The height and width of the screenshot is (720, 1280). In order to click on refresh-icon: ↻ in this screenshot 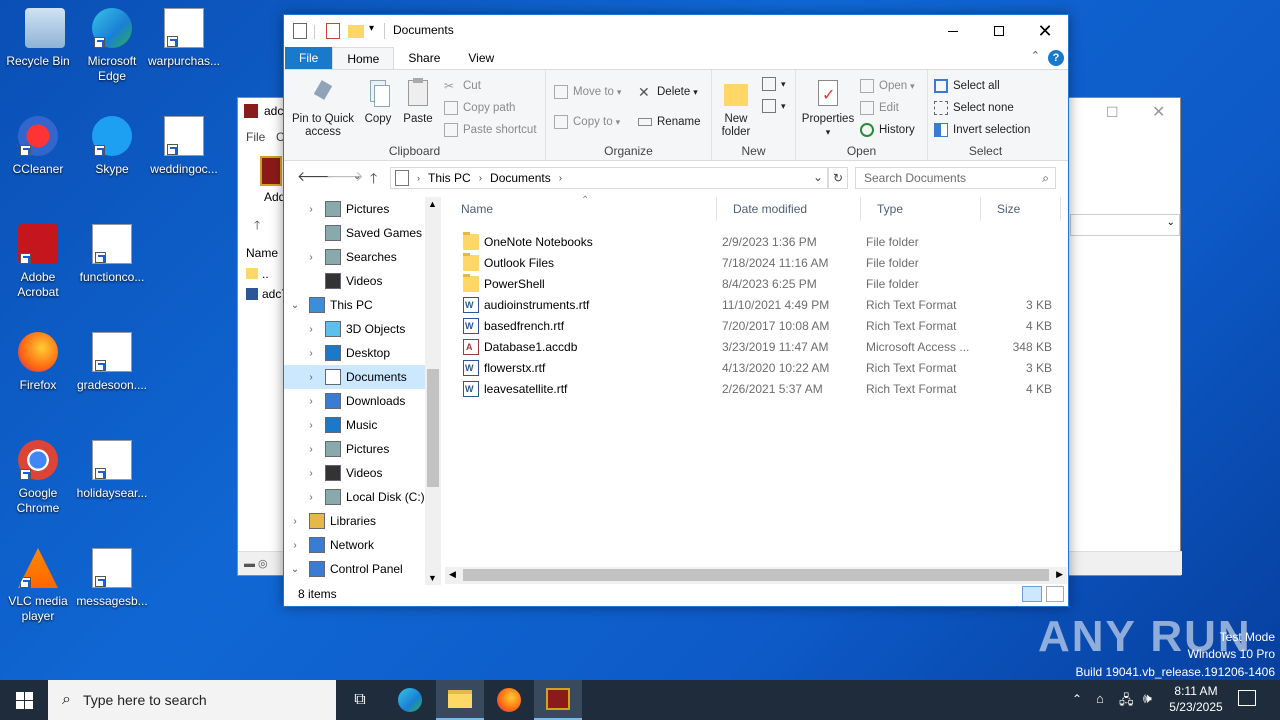, I will do `click(838, 178)`.